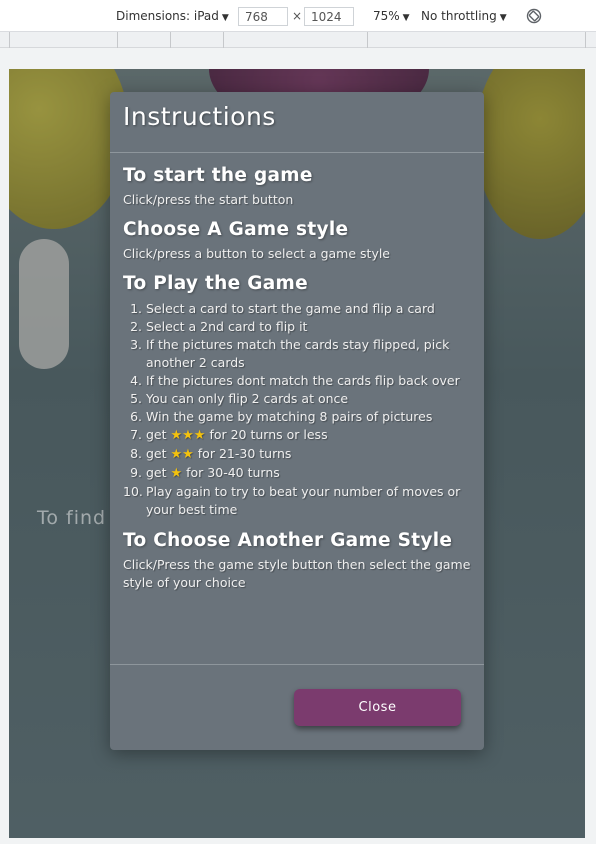 The width and height of the screenshot is (596, 844). I want to click on step-text: Select a 2nd card to flip it, so click(227, 326).